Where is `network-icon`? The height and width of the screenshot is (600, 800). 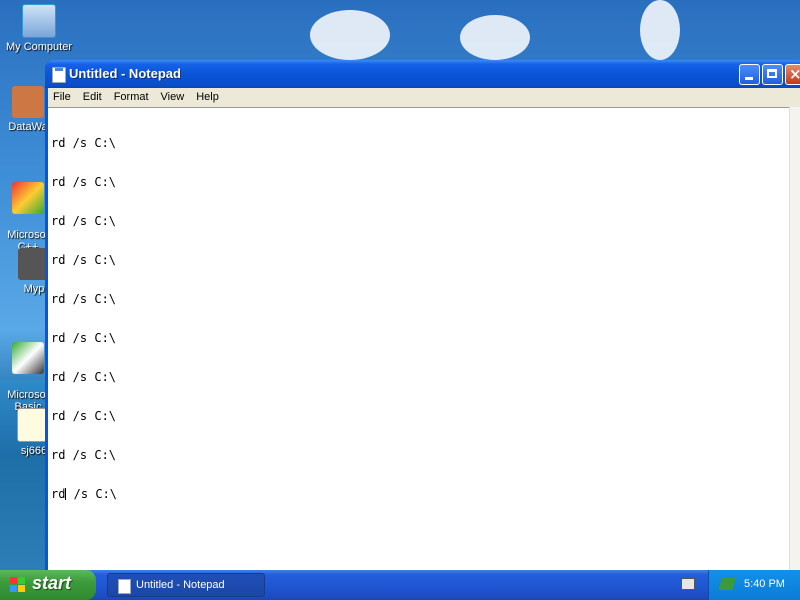
network-icon is located at coordinates (727, 584).